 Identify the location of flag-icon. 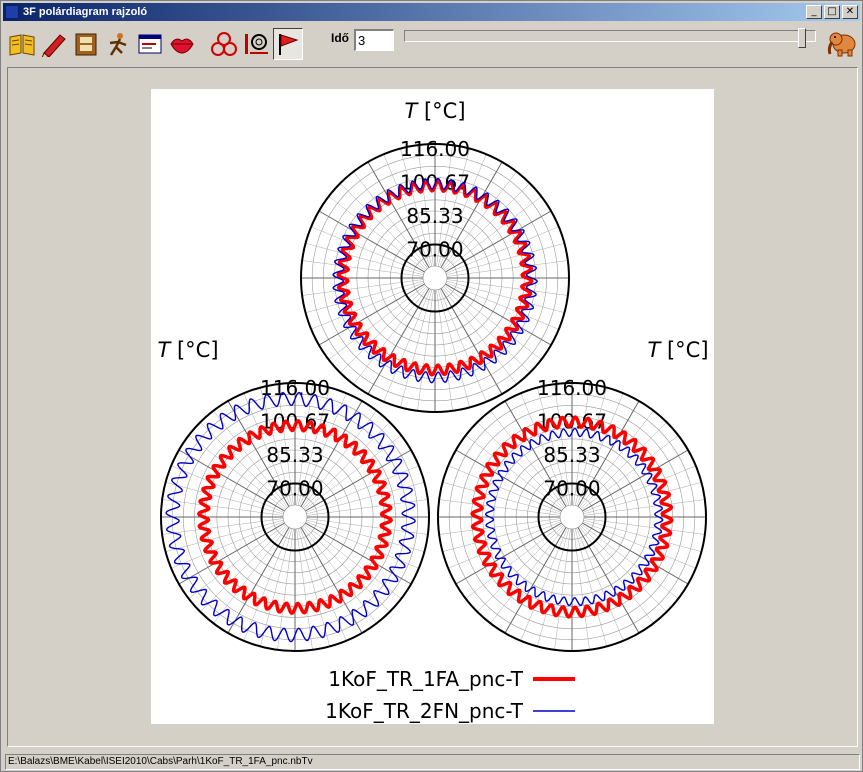
(289, 44).